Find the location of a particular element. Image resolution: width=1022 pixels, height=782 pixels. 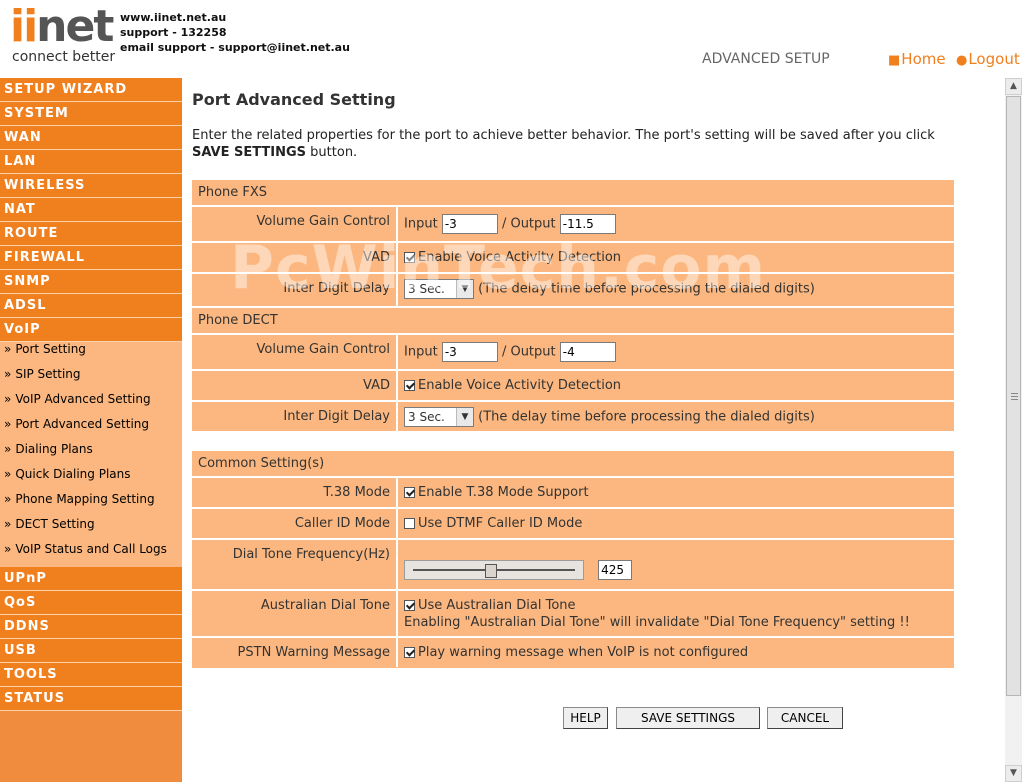

callerid-row: Caller ID Mode Use DTMF Caller ID Mode is located at coordinates (573, 524).